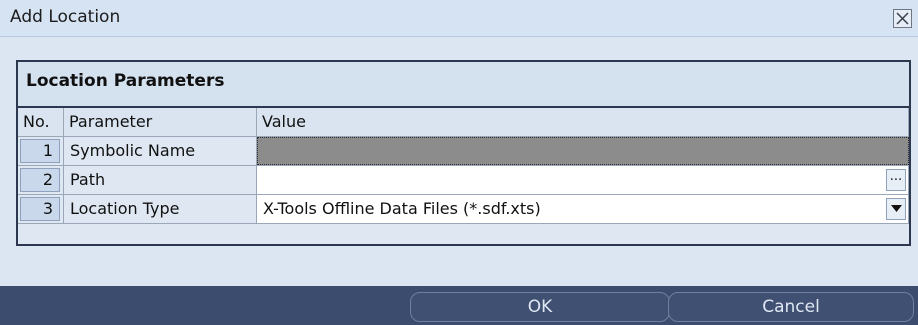  I want to click on column-header-value: Value, so click(583, 122).